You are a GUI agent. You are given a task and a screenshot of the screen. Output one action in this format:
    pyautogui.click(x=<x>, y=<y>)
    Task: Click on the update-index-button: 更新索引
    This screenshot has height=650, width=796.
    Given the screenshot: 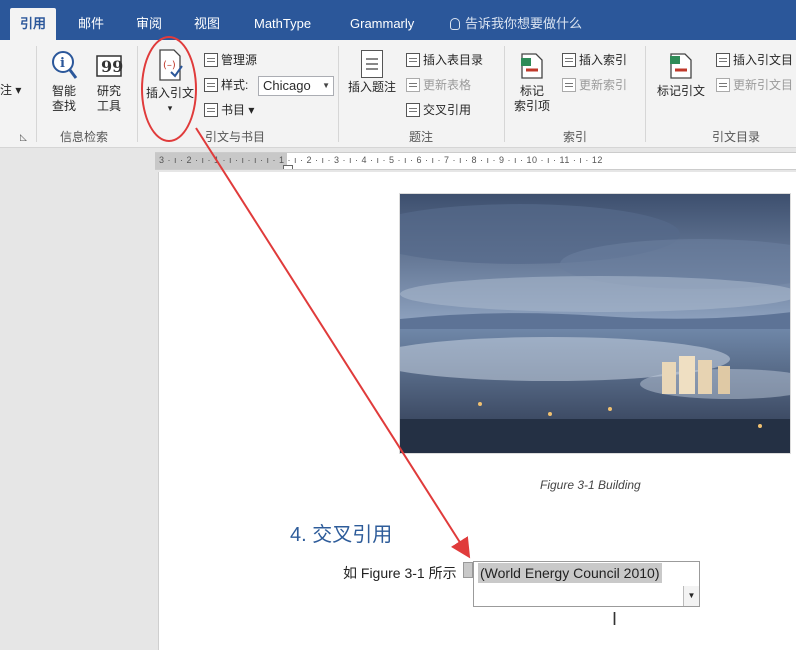 What is the action you would take?
    pyautogui.click(x=594, y=85)
    